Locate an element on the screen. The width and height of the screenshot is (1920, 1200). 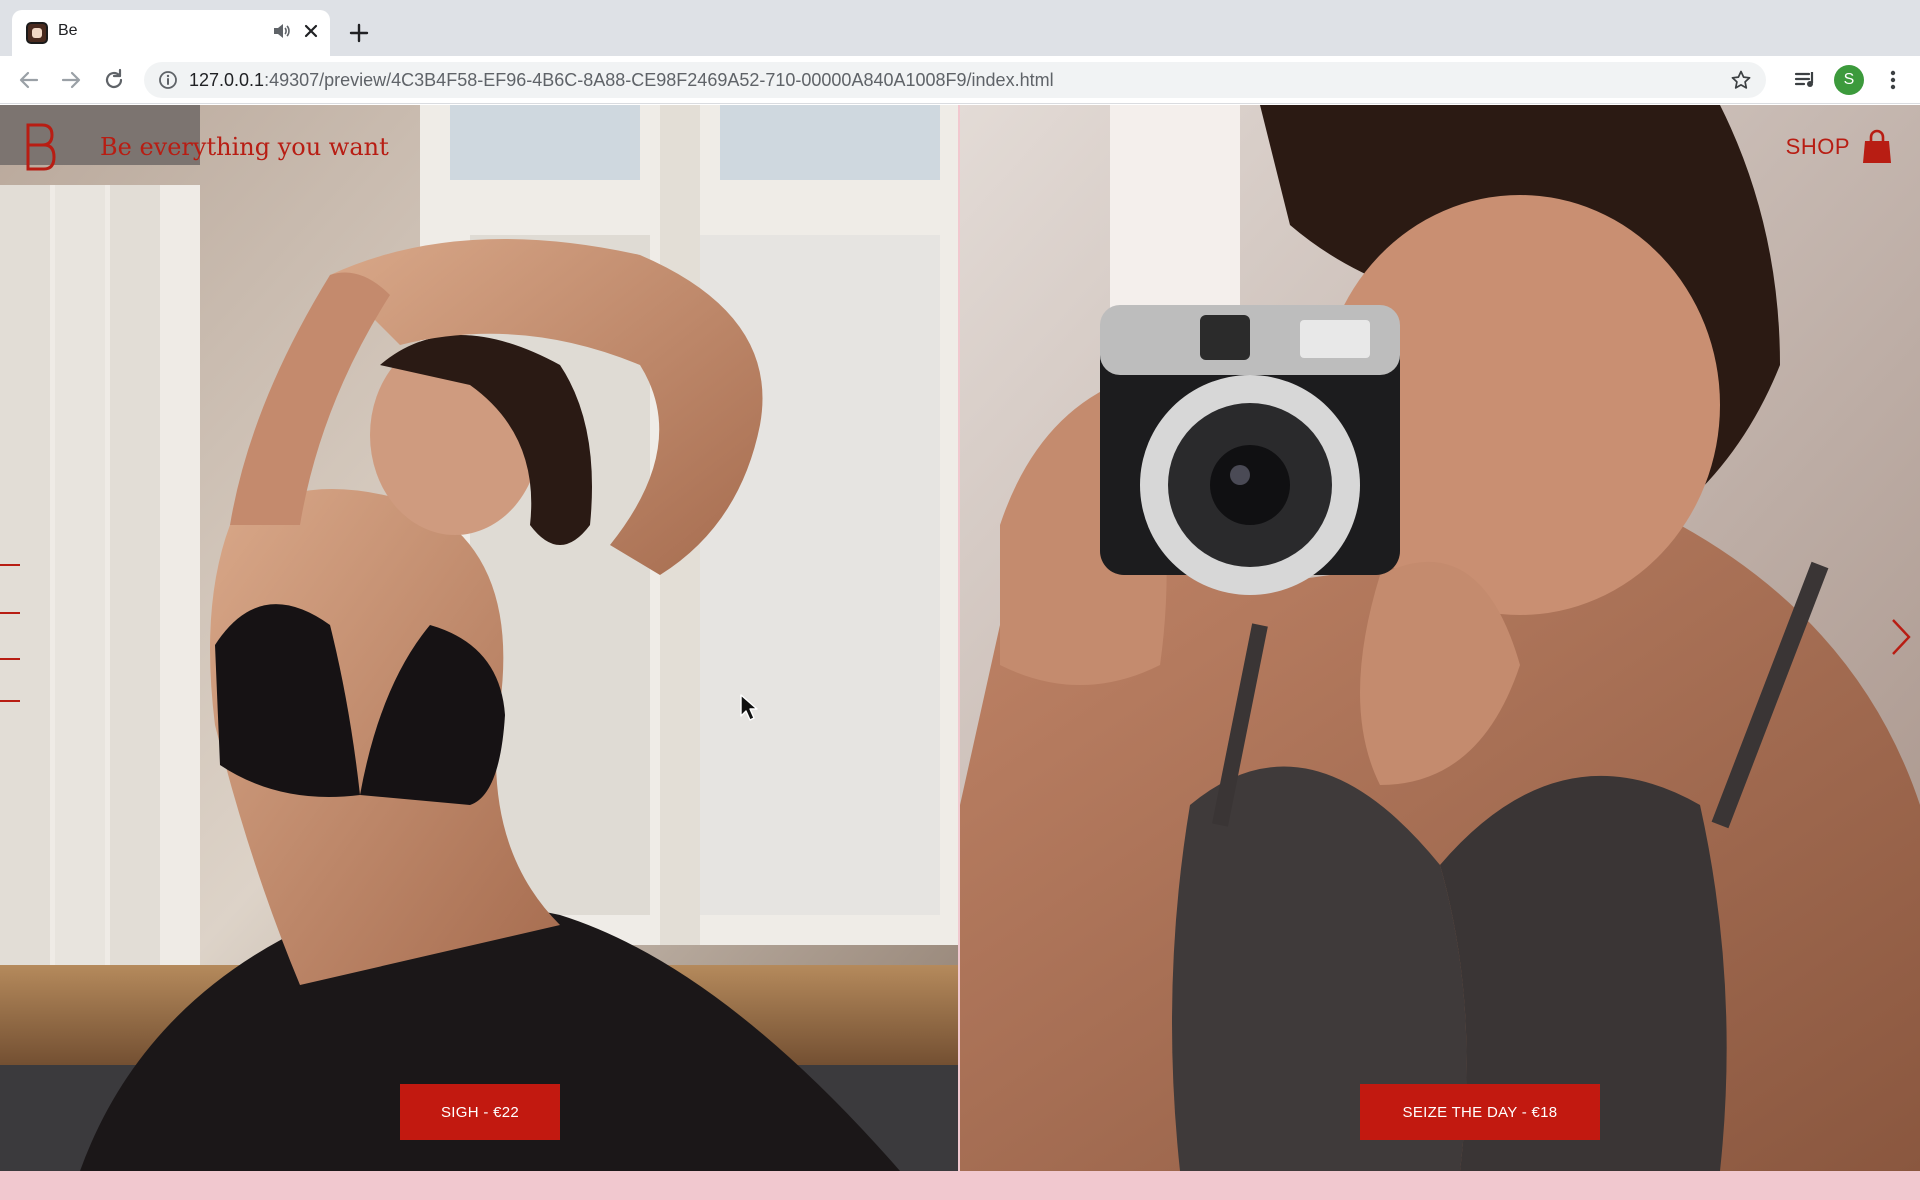
brand-tagline: Be everything you want is located at coordinates (244, 147).